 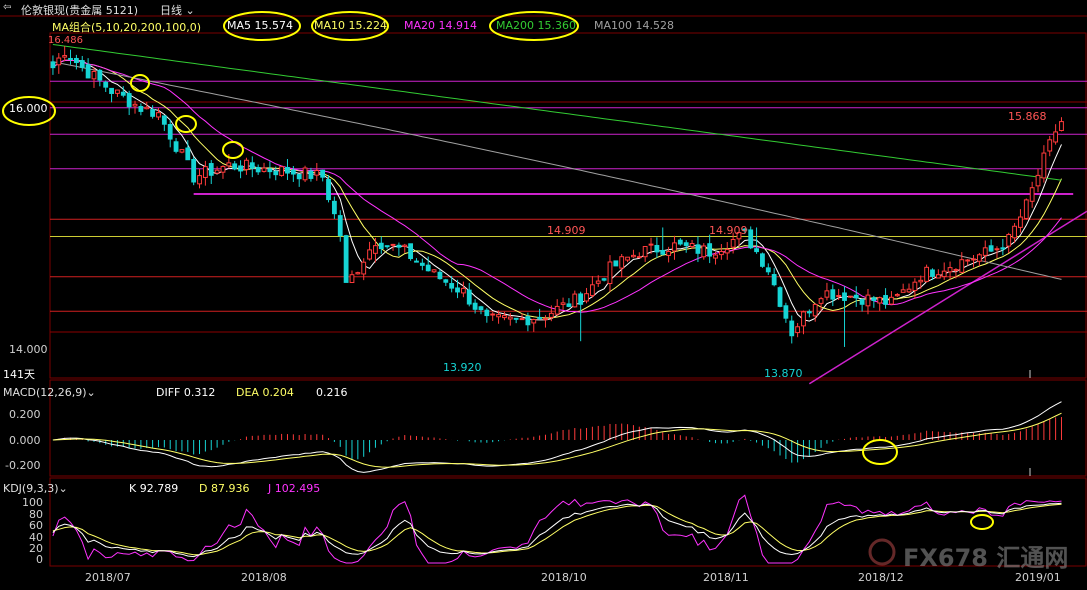 What do you see at coordinates (39, 559) in the screenshot?
I see `kdj-tick-0: 0` at bounding box center [39, 559].